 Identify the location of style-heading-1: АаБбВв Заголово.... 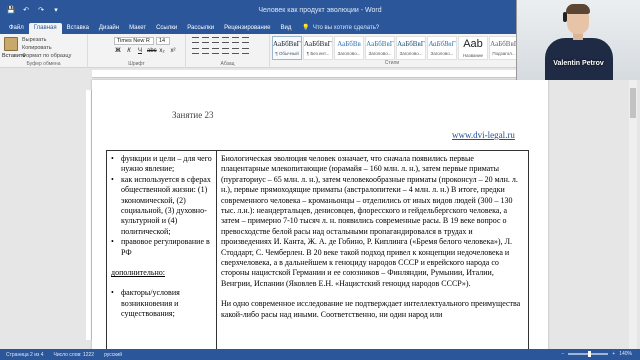
(349, 48).